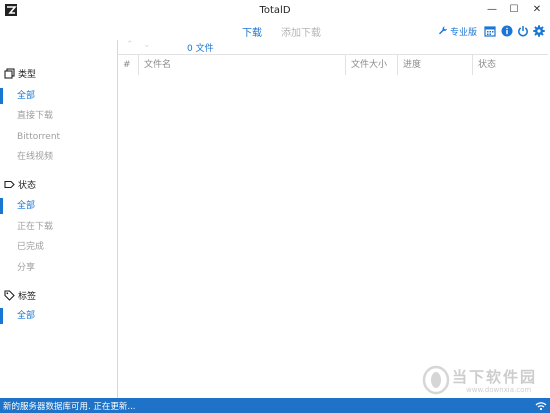  I want to click on watermark-url: www.downxia.com, so click(499, 390).